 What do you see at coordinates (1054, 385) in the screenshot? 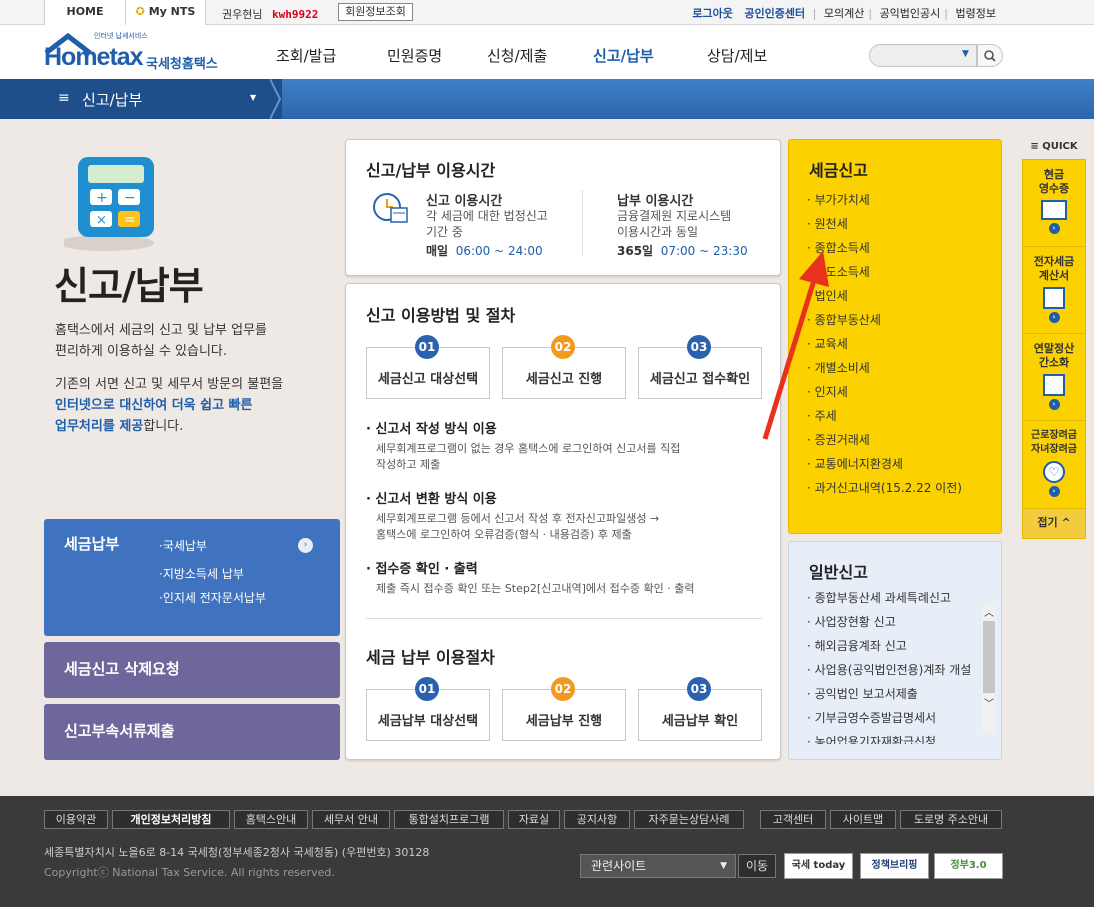
I see `document-icon` at bounding box center [1054, 385].